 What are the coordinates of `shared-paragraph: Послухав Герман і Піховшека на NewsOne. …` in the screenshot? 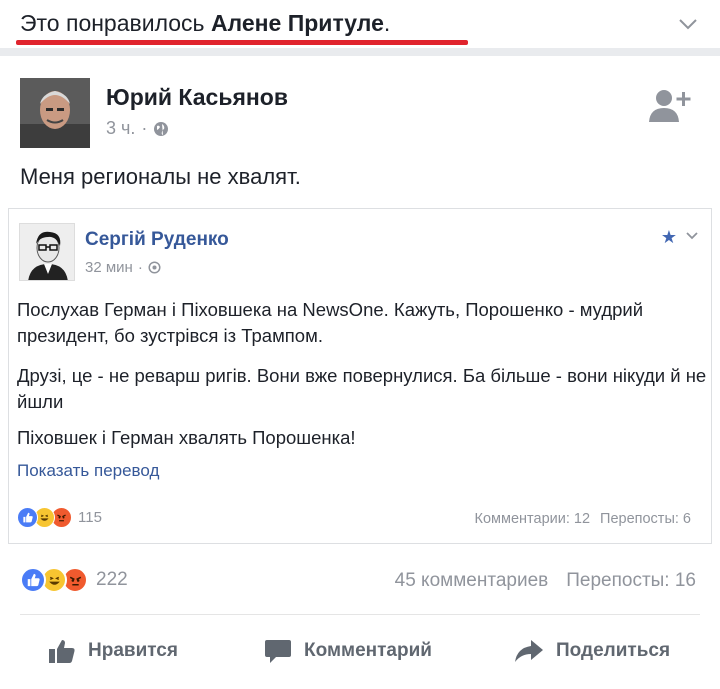 It's located at (330, 322).